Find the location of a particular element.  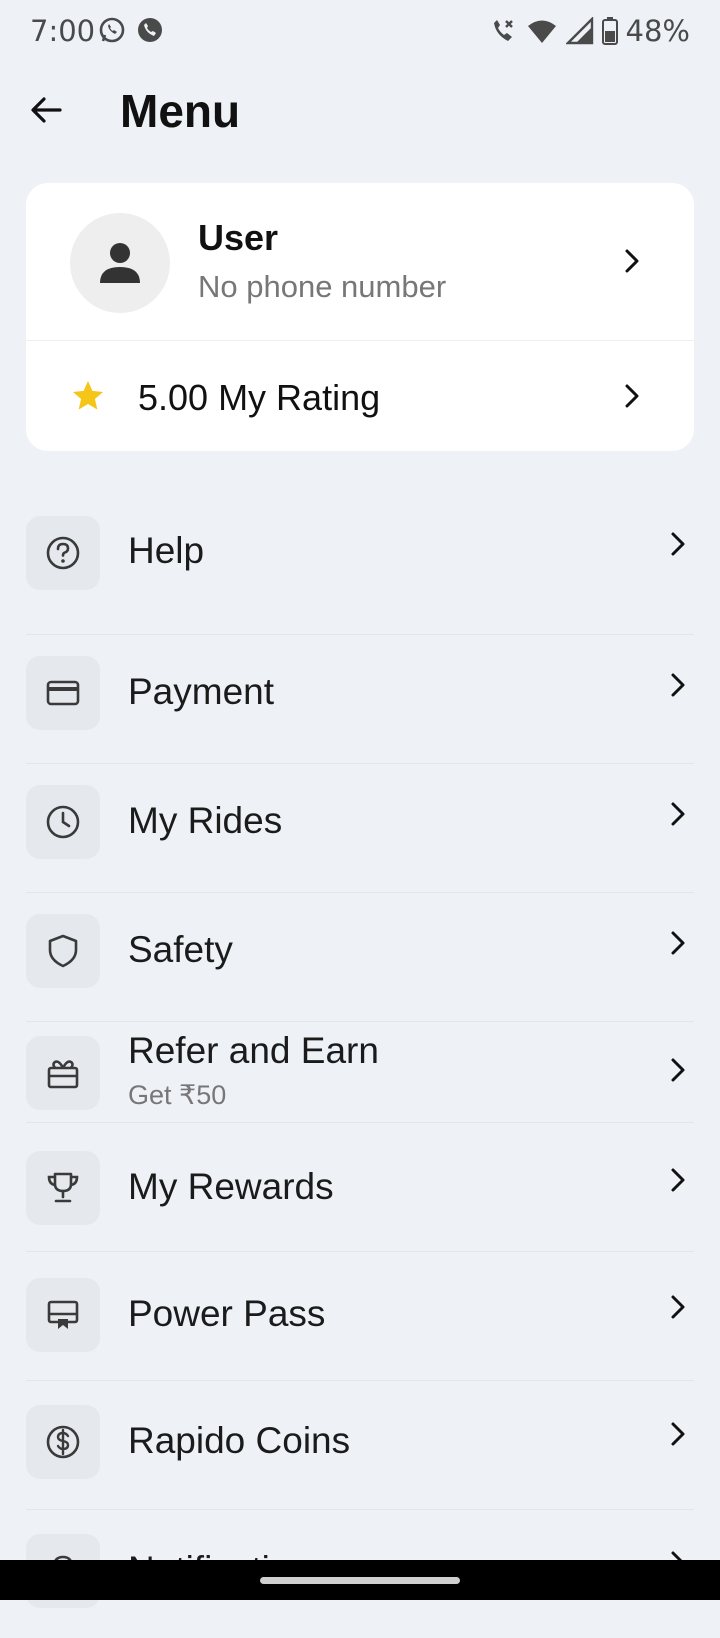

shield-icon is located at coordinates (63, 951).